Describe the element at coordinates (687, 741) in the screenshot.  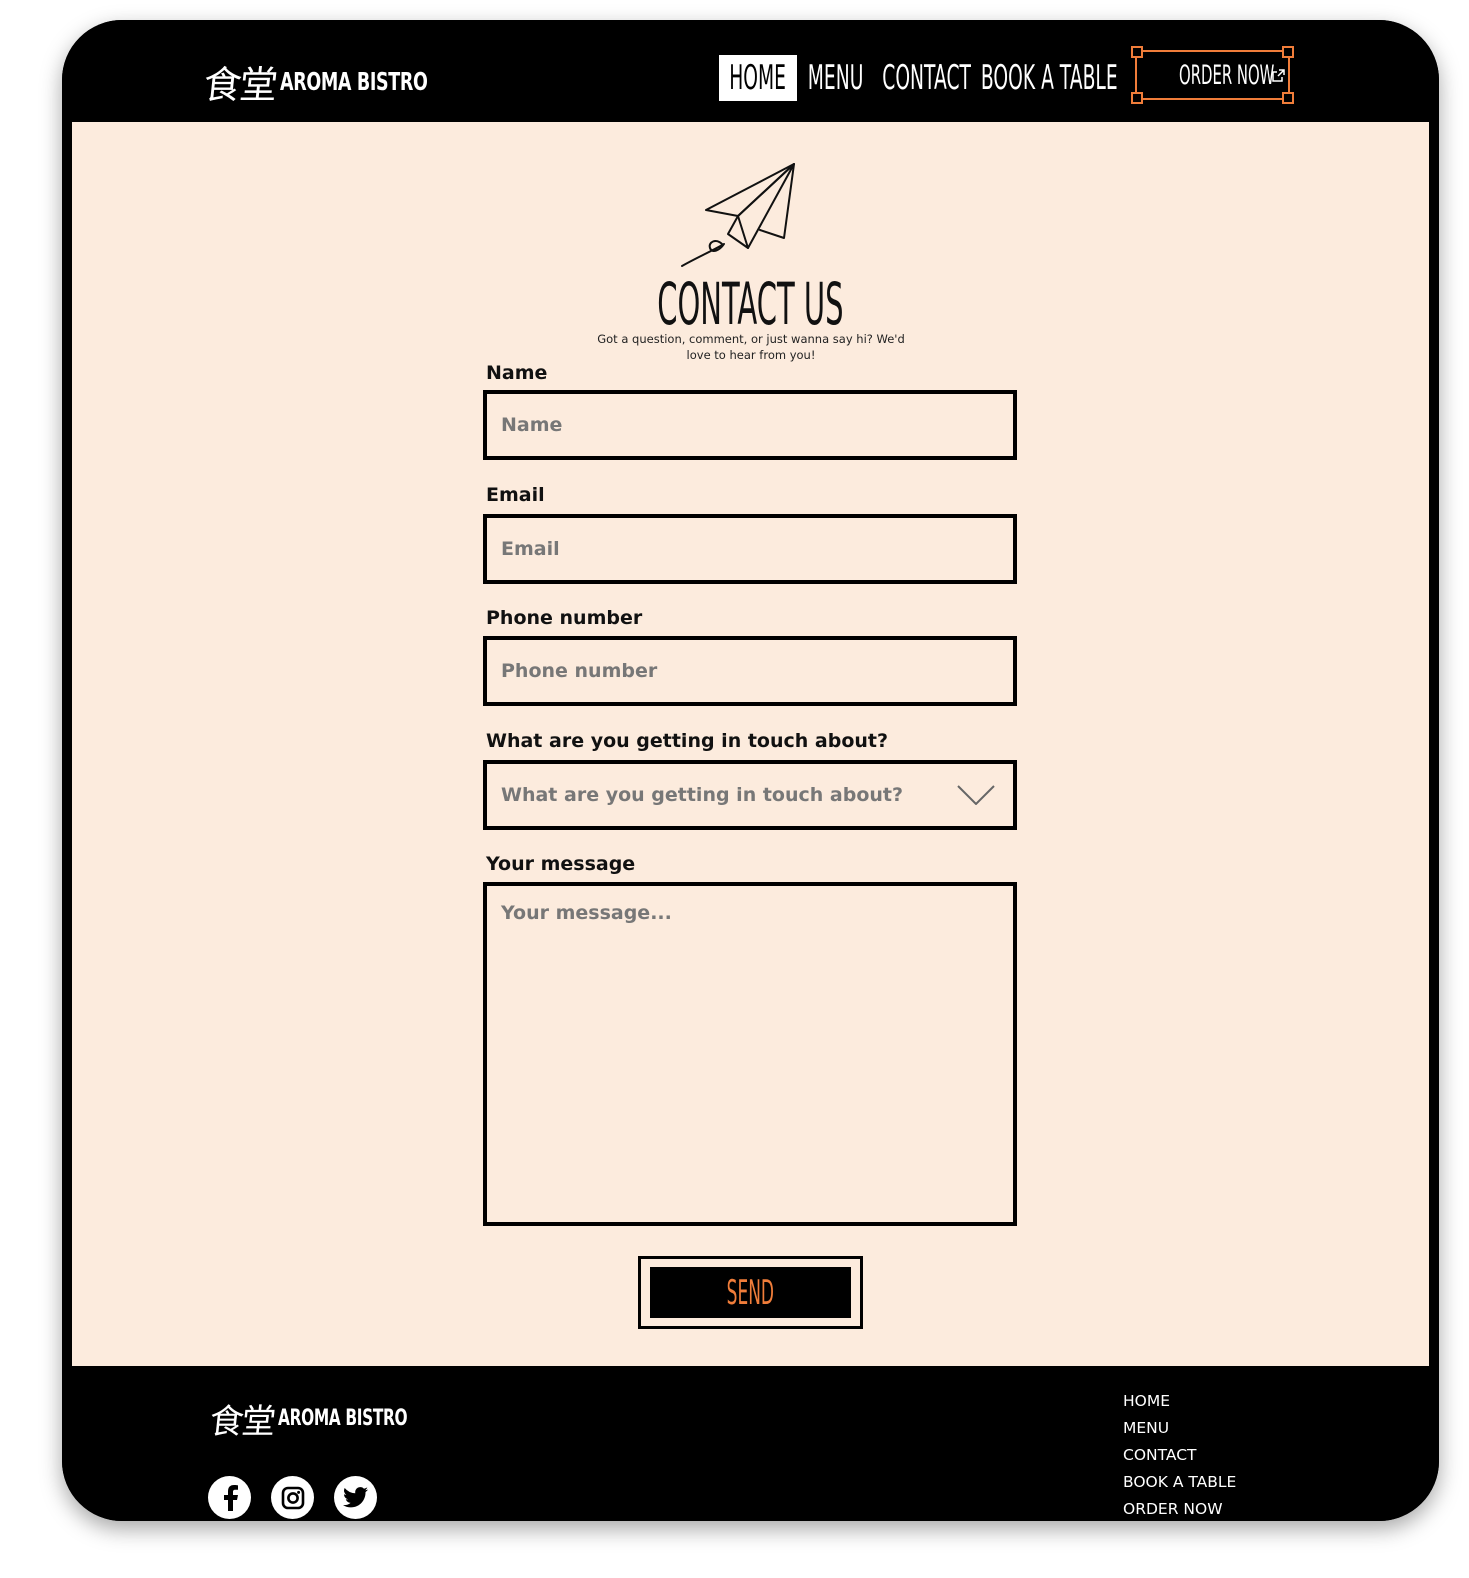
I see `topic-label: What are you getting in touch about?` at that location.